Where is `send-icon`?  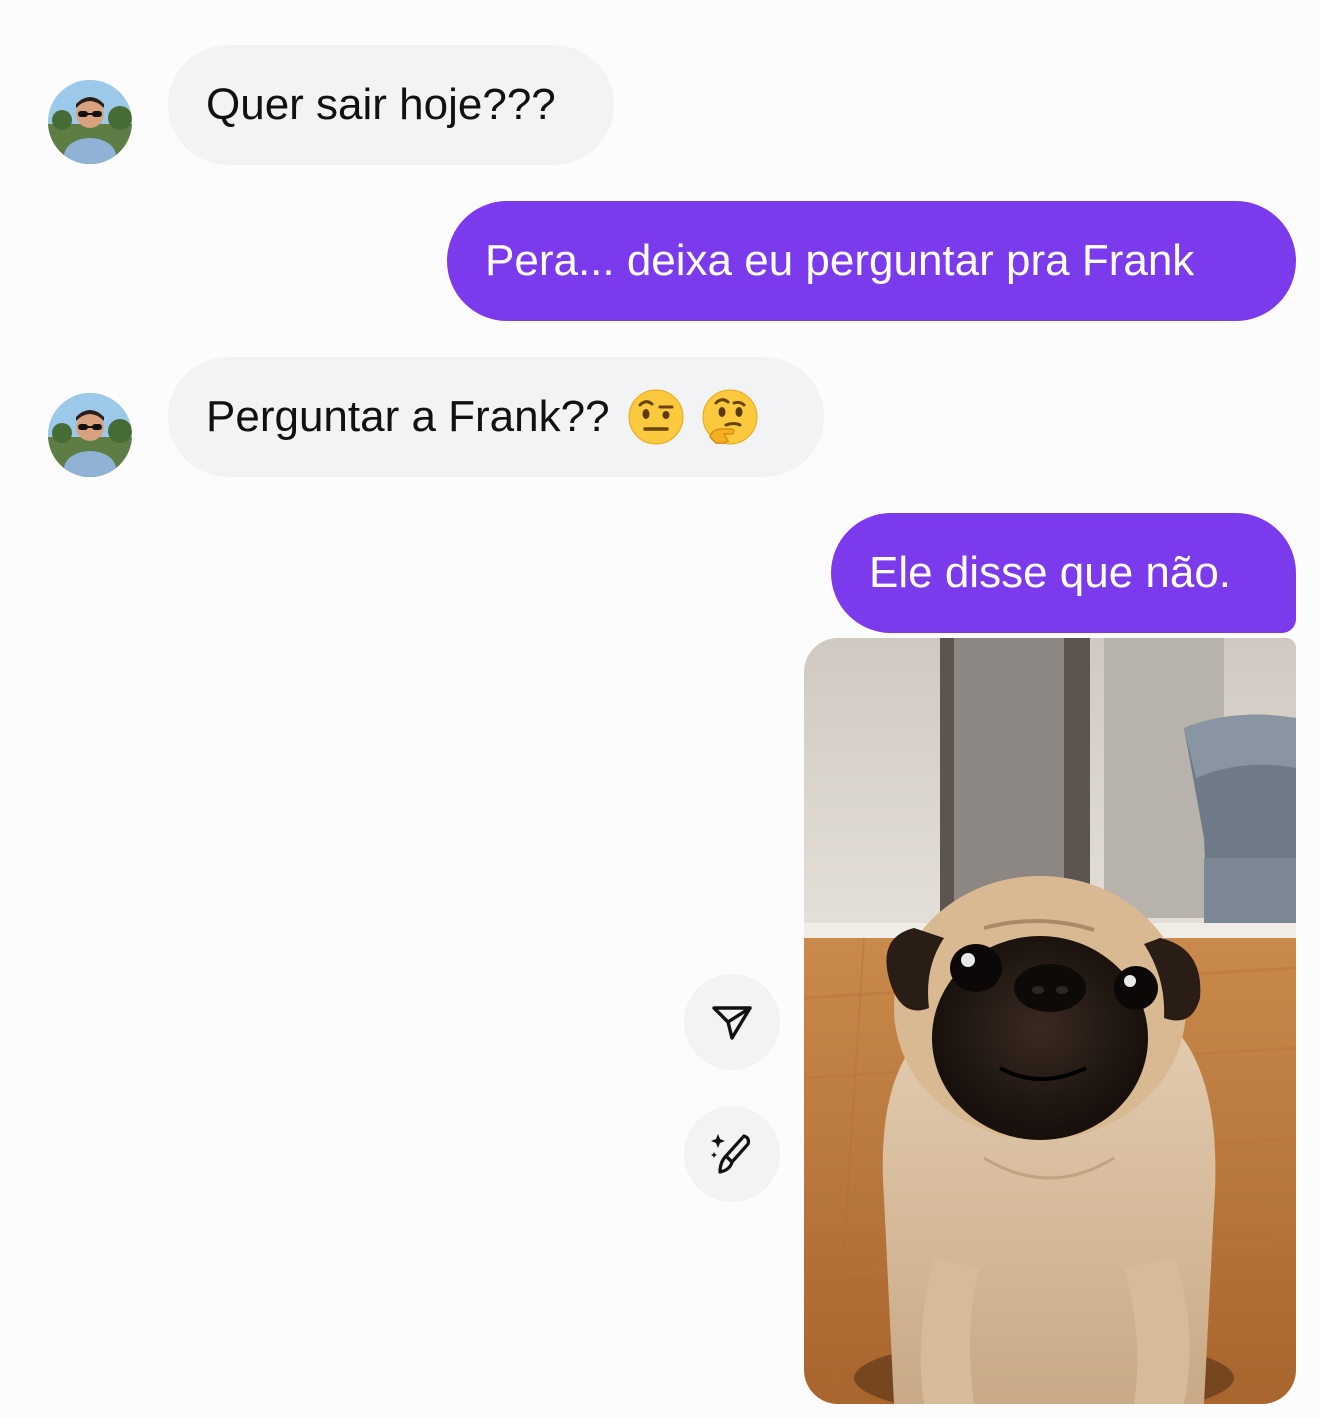 send-icon is located at coordinates (732, 1023).